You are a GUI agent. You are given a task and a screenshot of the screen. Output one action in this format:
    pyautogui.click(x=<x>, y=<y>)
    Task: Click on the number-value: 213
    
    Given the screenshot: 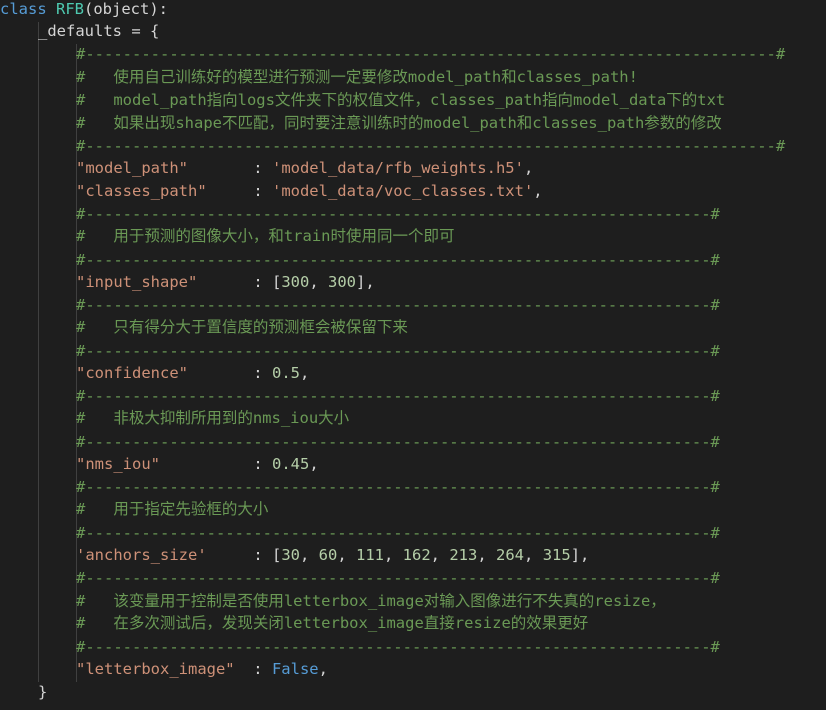 What is the action you would take?
    pyautogui.click(x=463, y=555)
    